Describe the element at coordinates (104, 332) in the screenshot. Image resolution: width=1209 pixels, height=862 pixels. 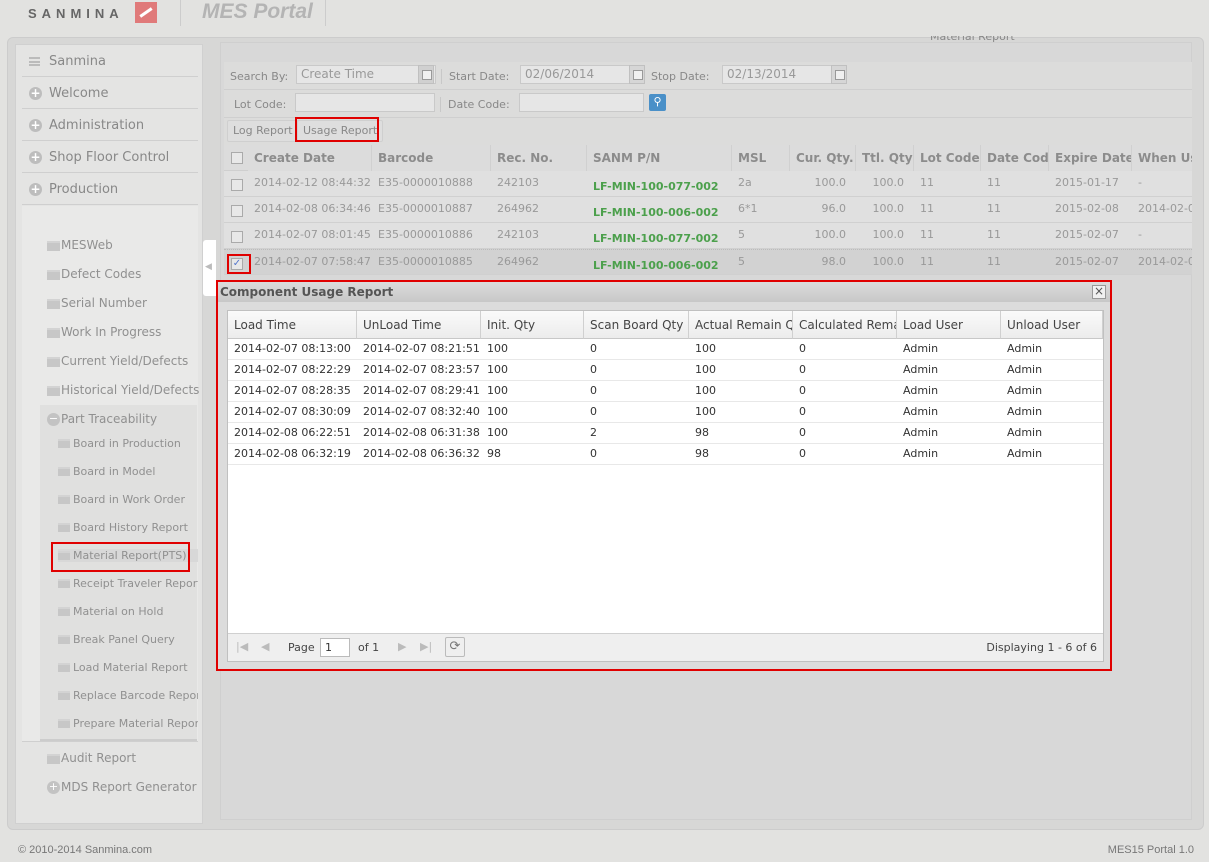
I see `sidebar-subitem: Work In Progress` at that location.